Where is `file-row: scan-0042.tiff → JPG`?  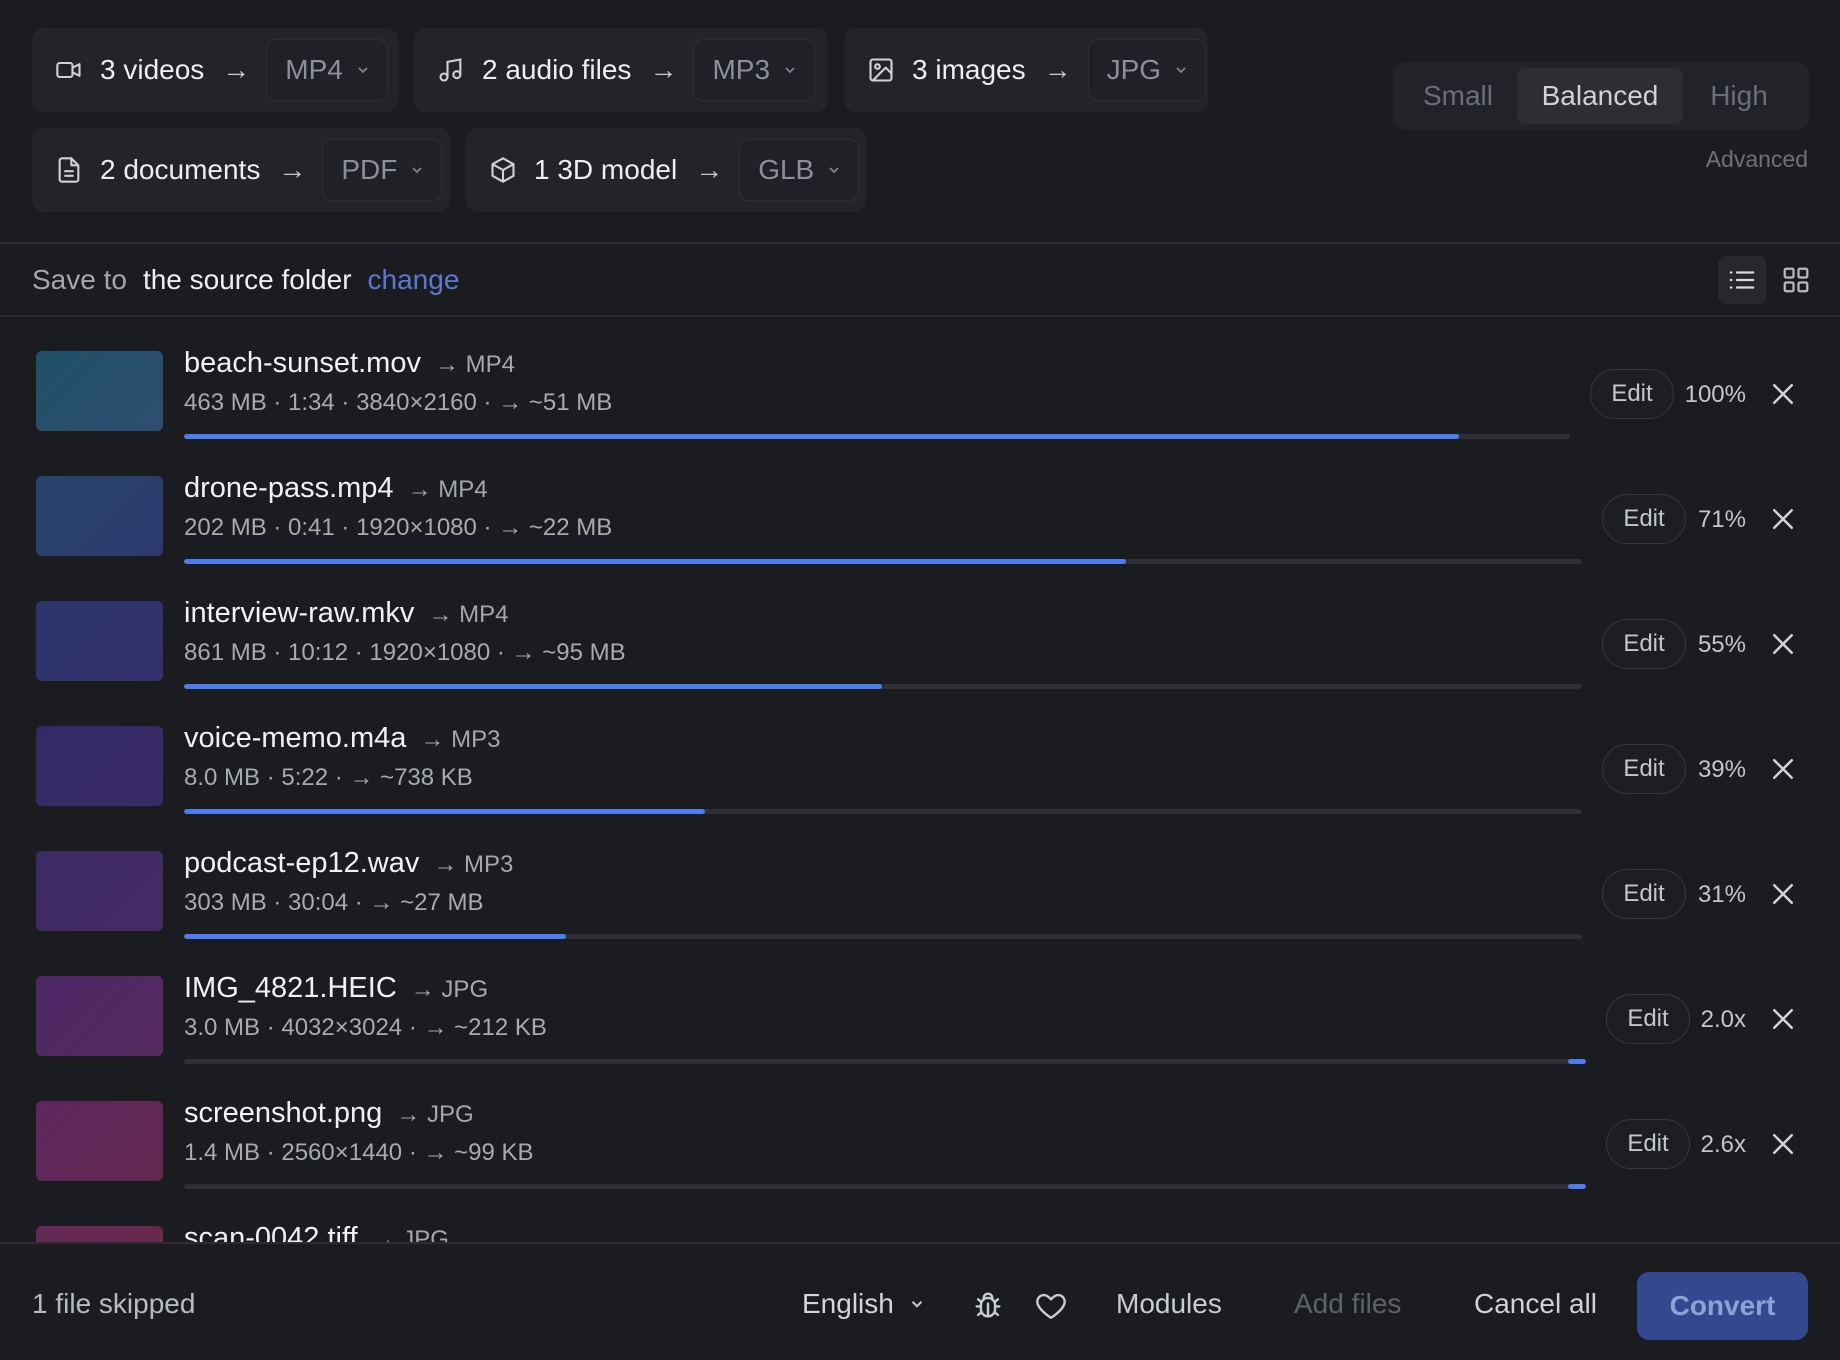 file-row: scan-0042.tiff → JPG is located at coordinates (920, 1217).